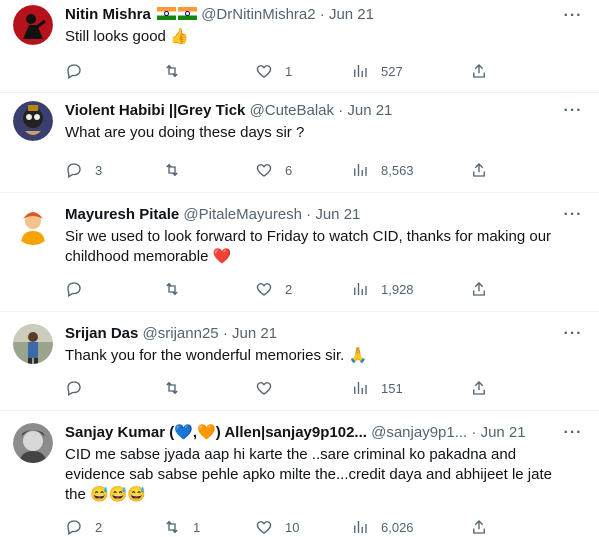 The image size is (599, 537). I want to click on like-count: 6, so click(289, 170).